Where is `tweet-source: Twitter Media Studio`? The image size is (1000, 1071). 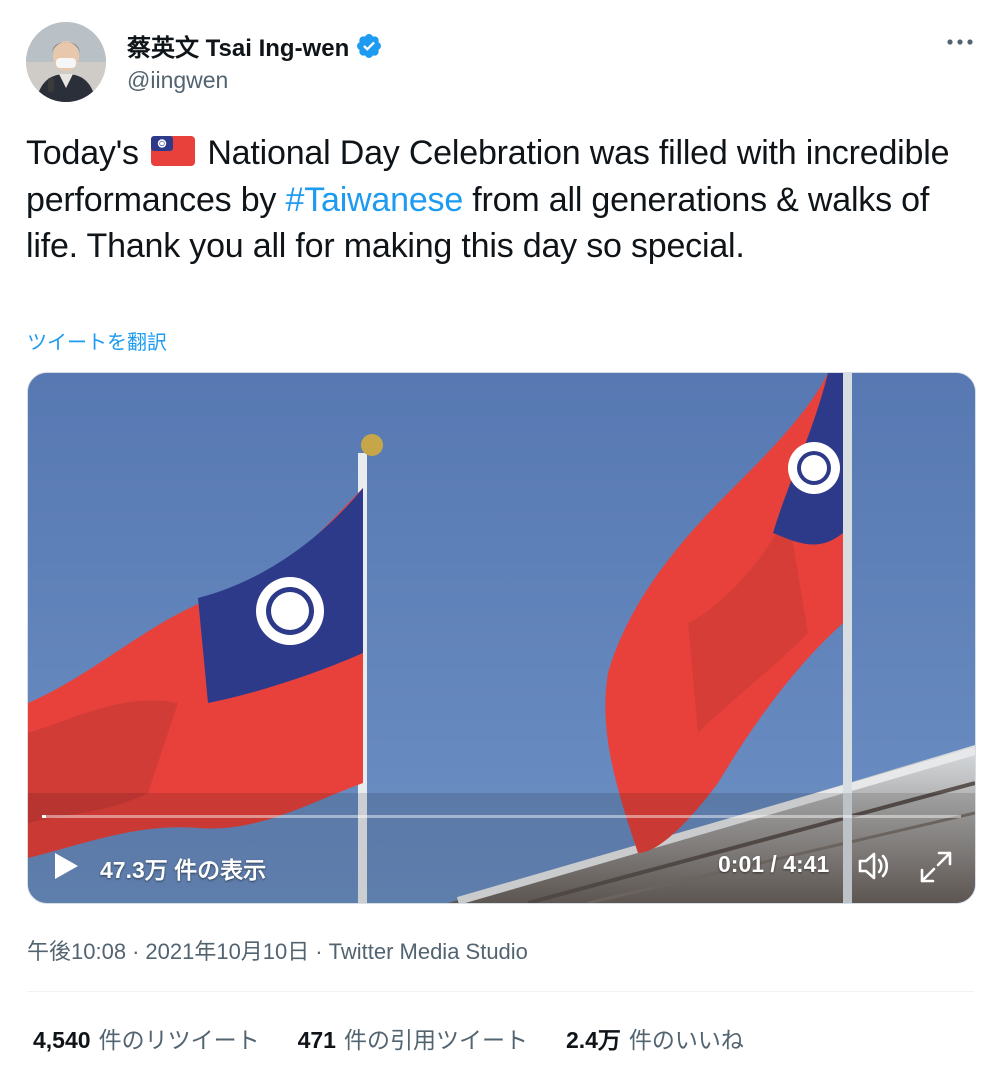
tweet-source: Twitter Media Studio is located at coordinates (428, 951).